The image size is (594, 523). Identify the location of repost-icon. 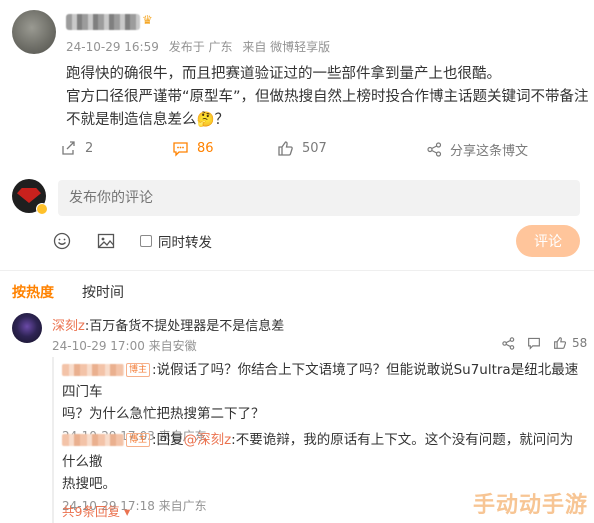
(68, 148).